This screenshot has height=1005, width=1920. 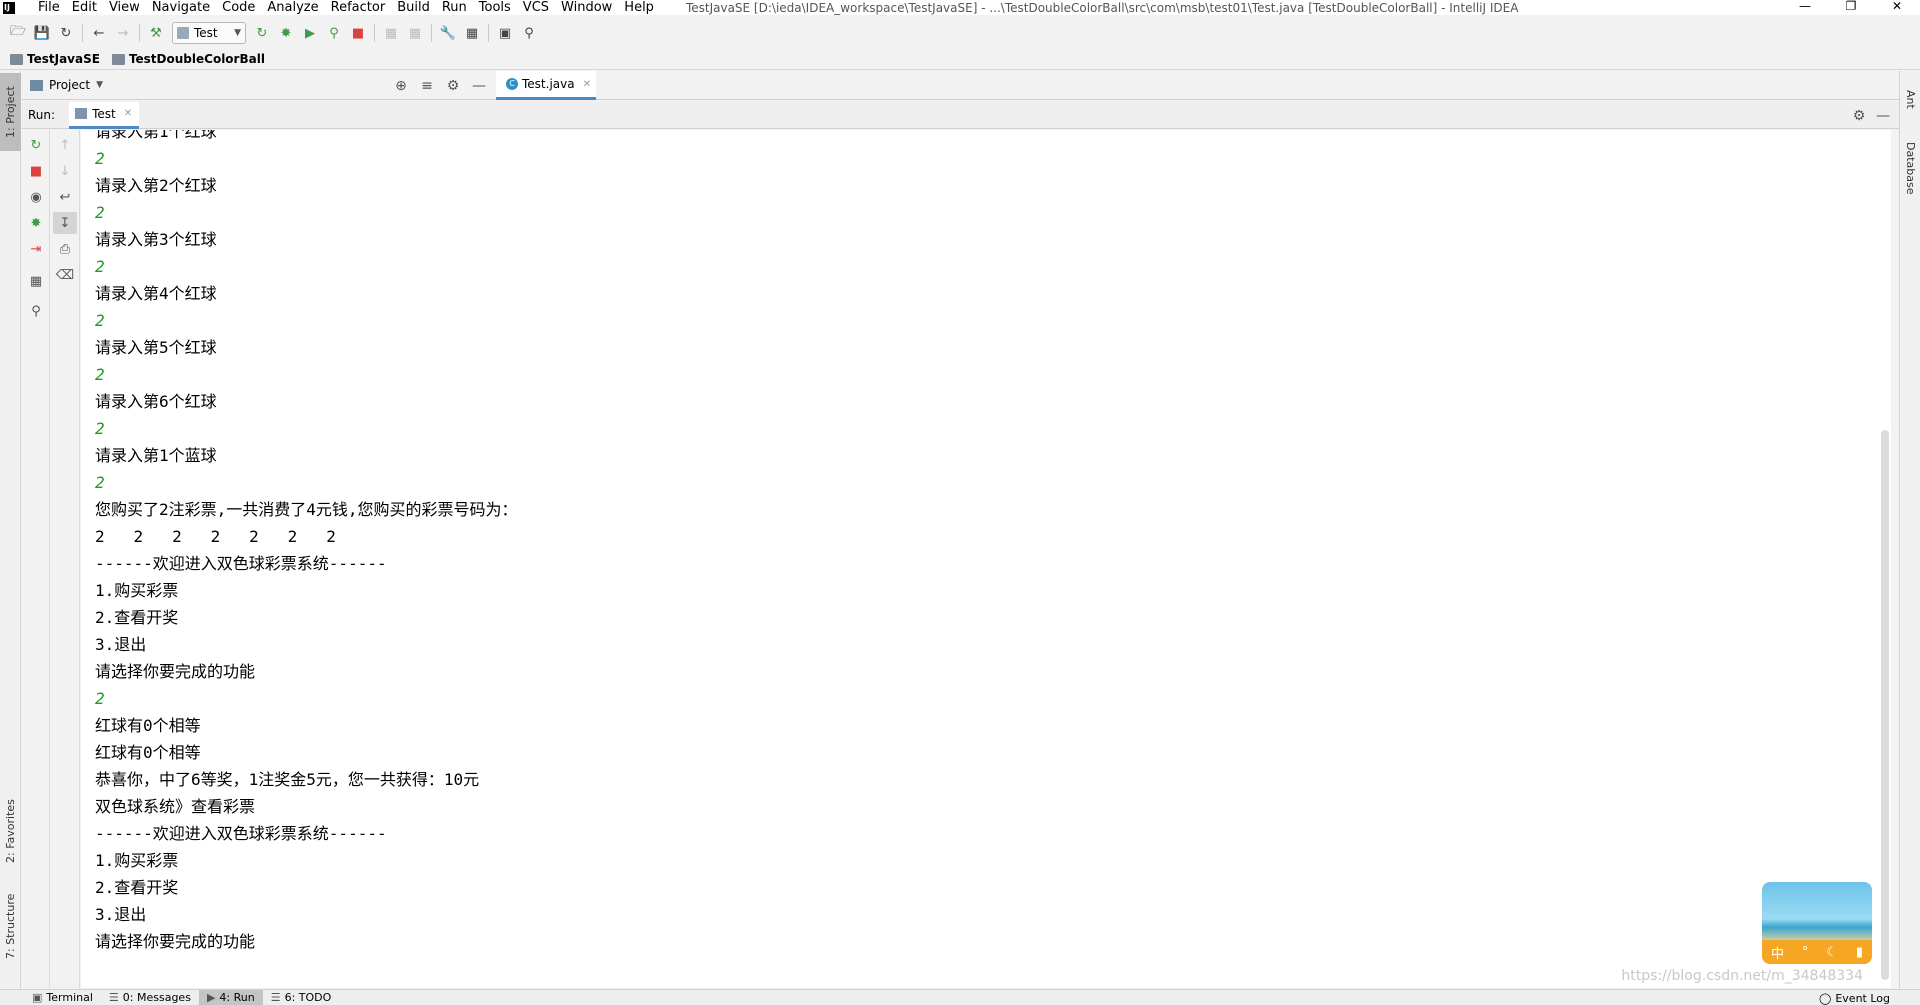 I want to click on tab-messages: ☰ 0: Messages, so click(x=150, y=997).